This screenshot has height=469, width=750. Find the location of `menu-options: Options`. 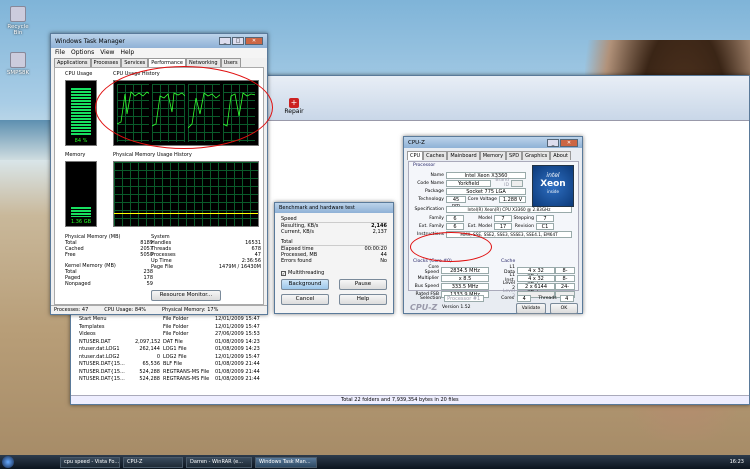

menu-options: Options is located at coordinates (82, 53).